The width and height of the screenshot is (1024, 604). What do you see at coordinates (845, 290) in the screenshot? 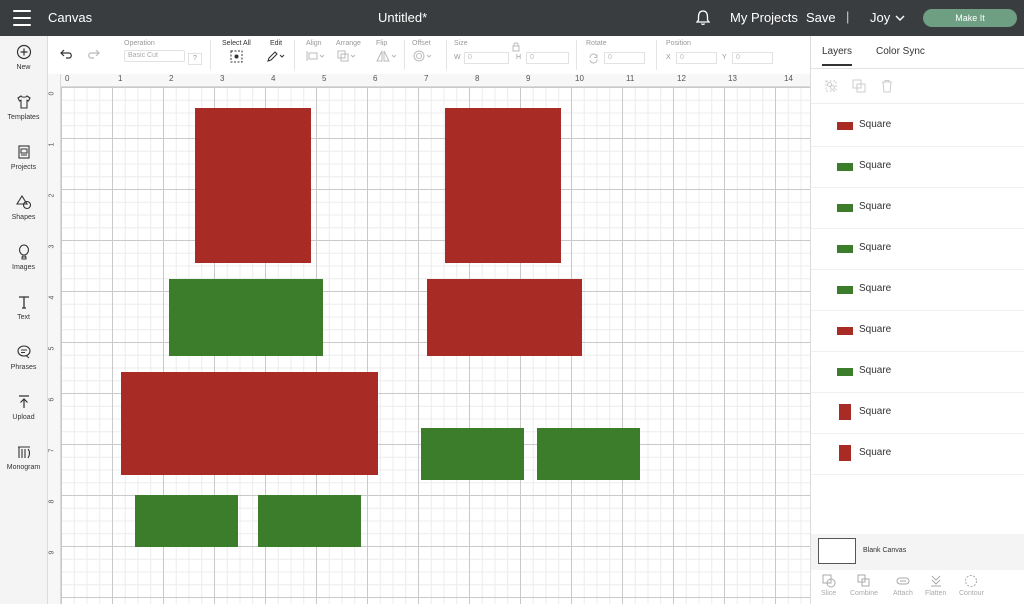
I see `layer-swatch` at bounding box center [845, 290].